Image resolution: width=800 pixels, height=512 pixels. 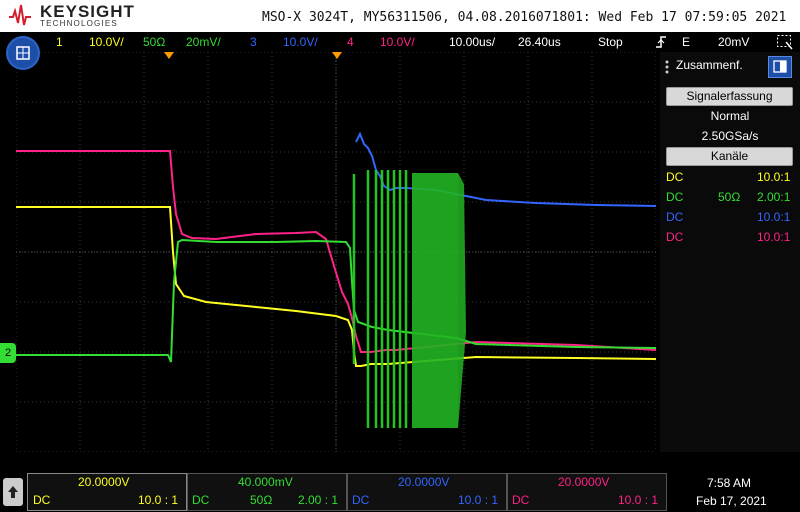 I want to click on ch2-coupling: DC, so click(x=201, y=500).